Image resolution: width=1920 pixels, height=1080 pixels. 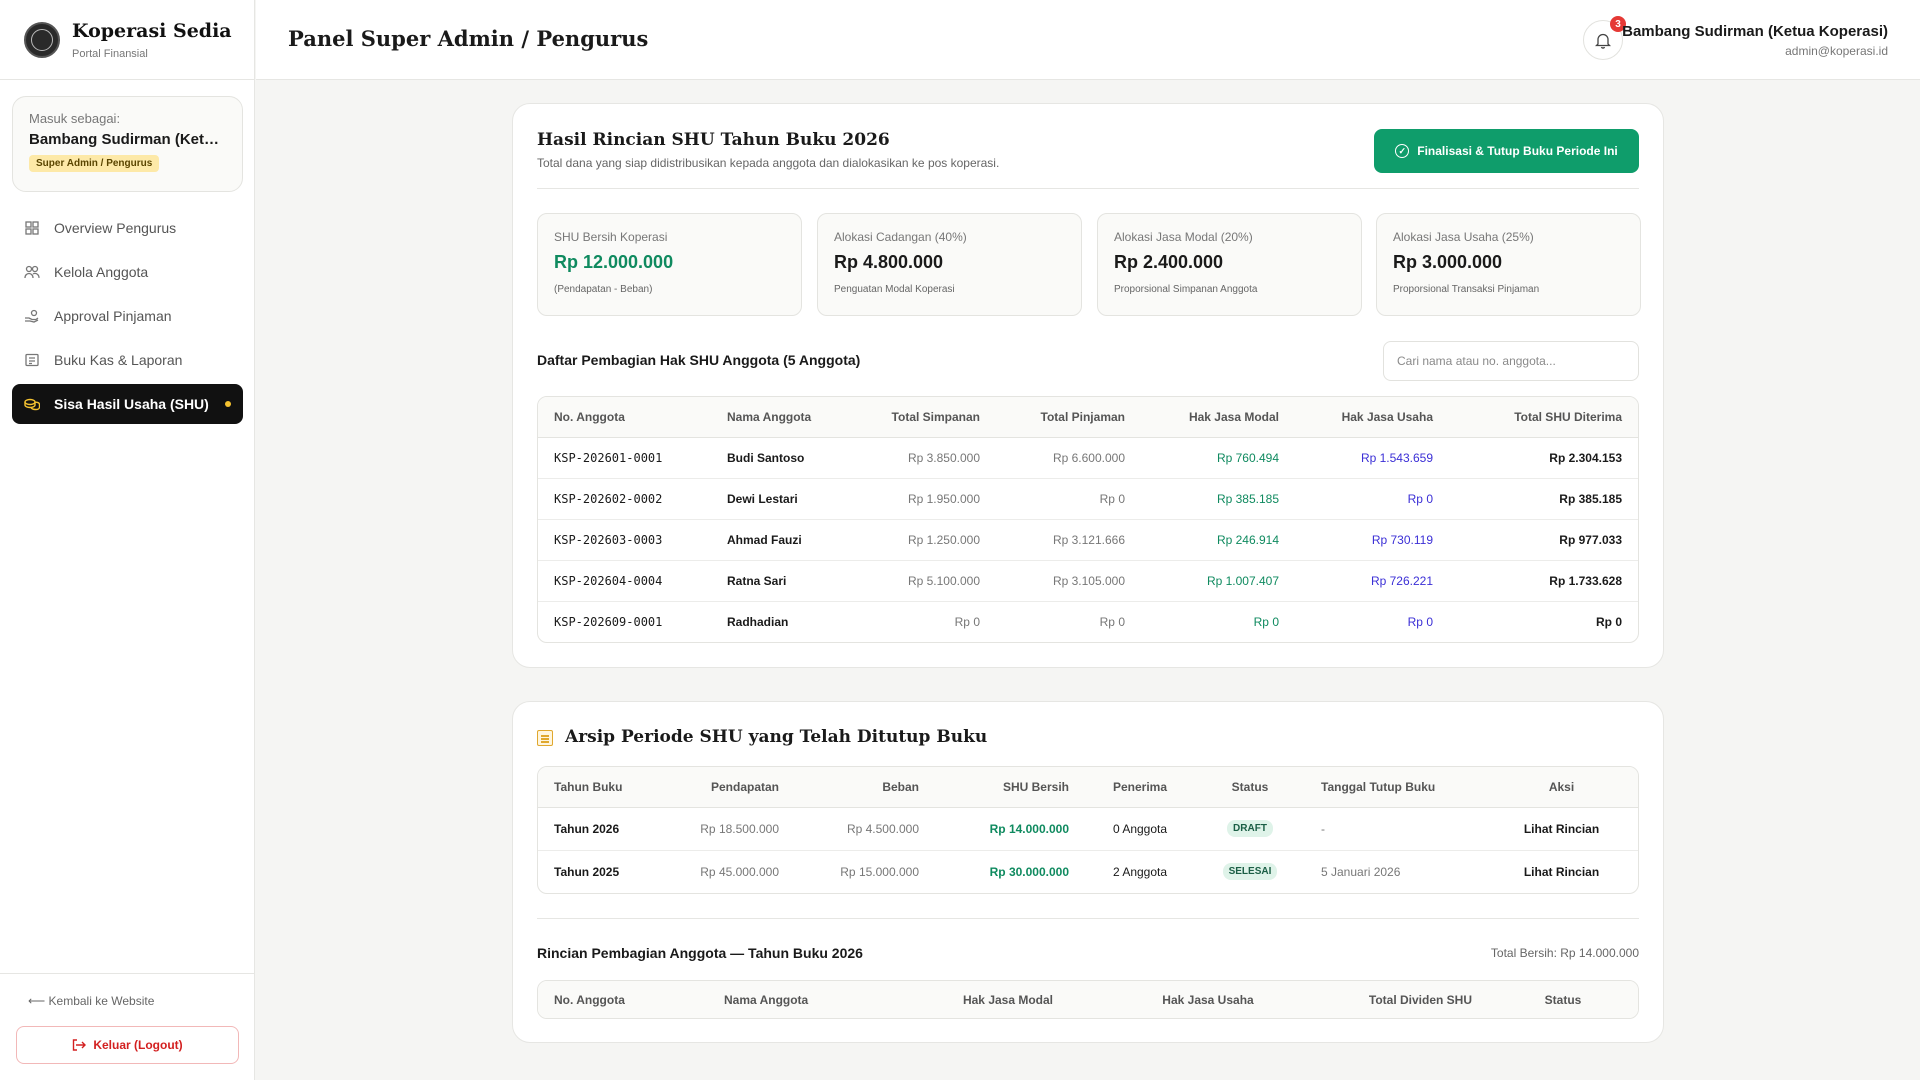 What do you see at coordinates (624, 499) in the screenshot?
I see `member-number: KSP-202602-0002` at bounding box center [624, 499].